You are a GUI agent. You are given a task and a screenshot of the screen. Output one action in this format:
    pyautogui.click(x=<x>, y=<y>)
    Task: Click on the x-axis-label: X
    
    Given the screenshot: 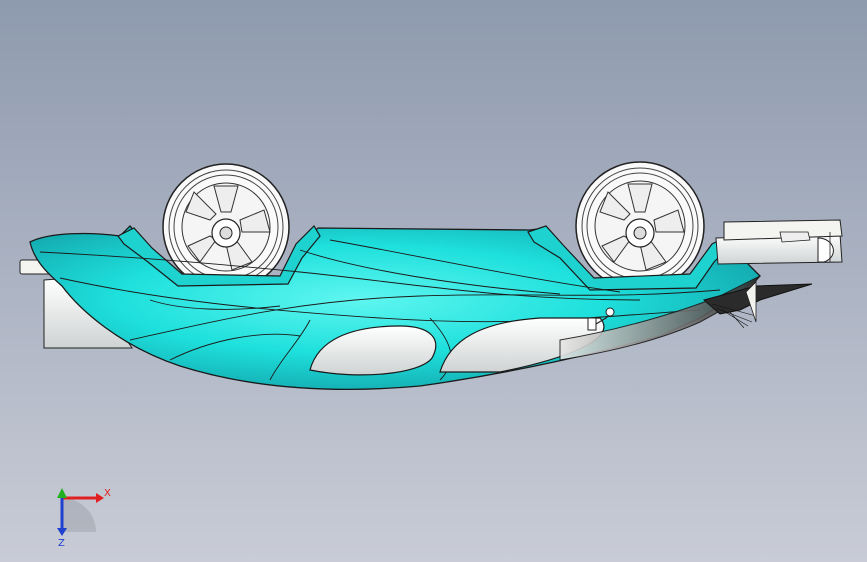 What is the action you would take?
    pyautogui.click(x=107, y=493)
    